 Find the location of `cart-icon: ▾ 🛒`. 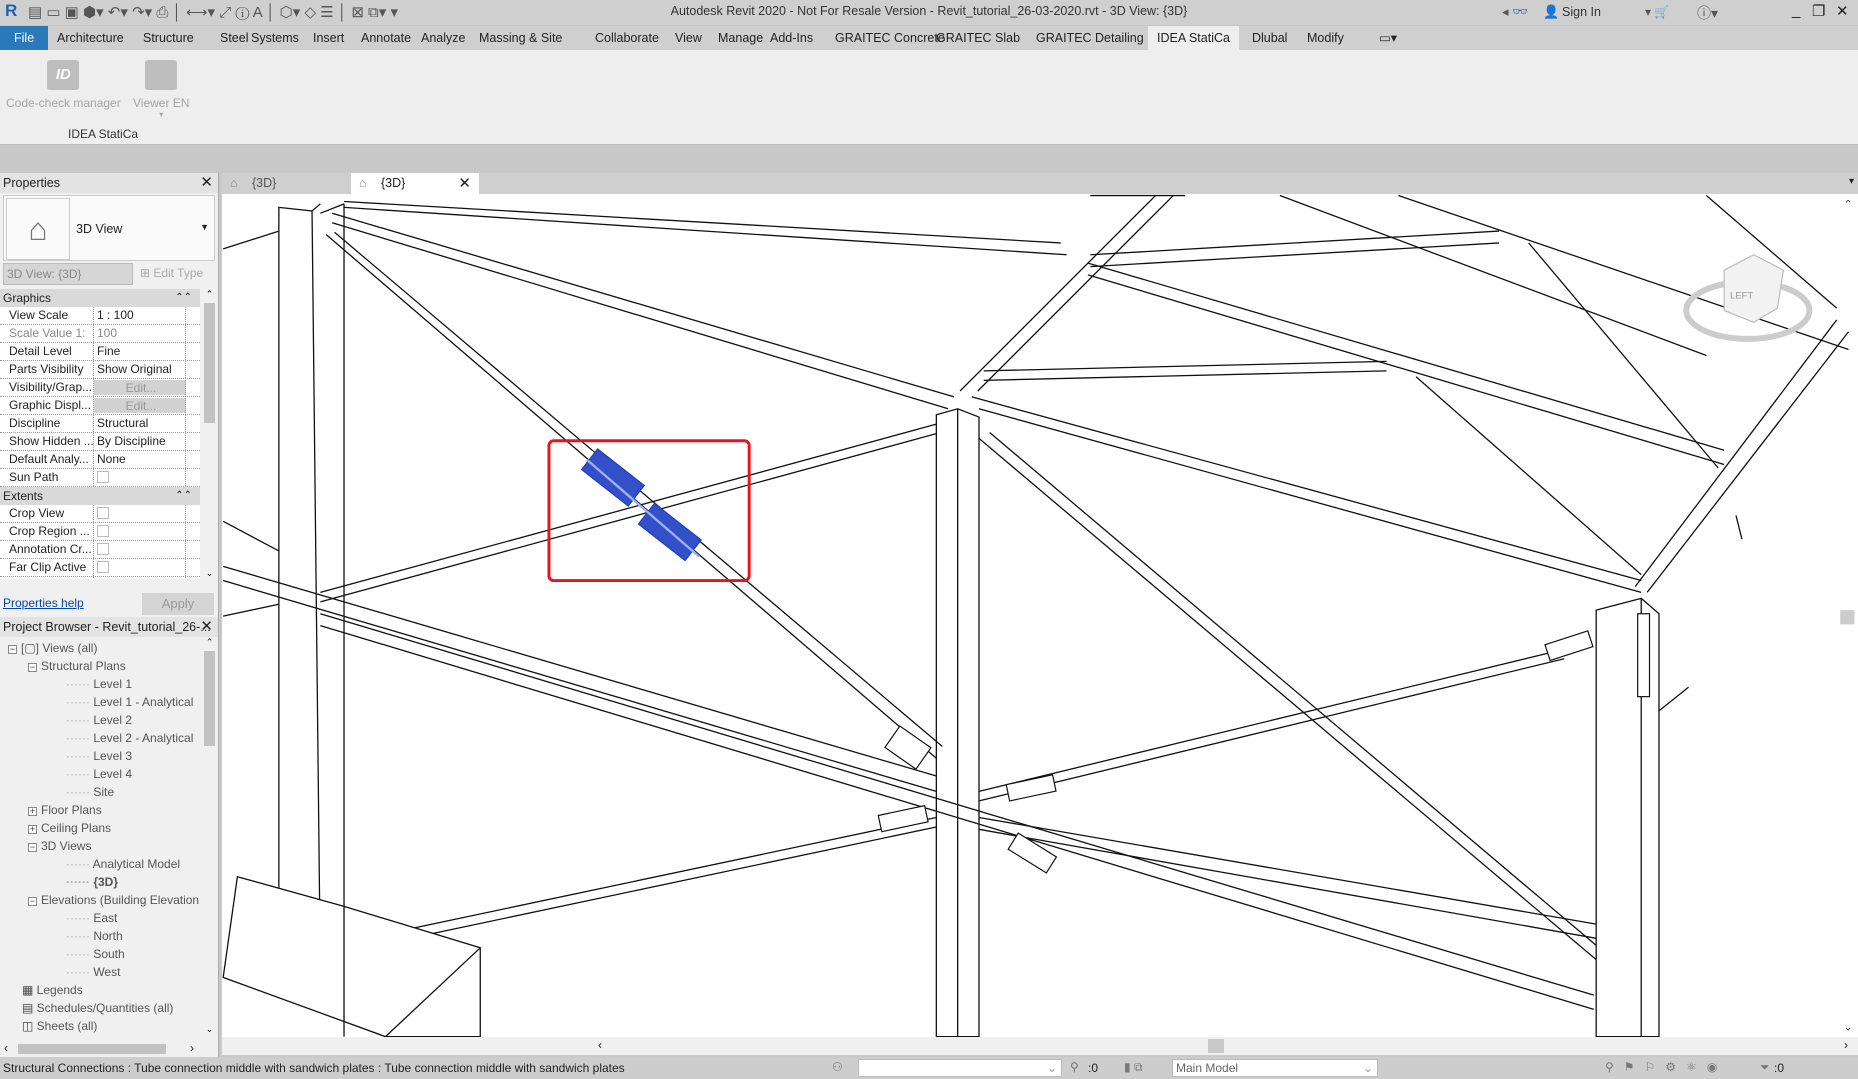

cart-icon: ▾ 🛒 is located at coordinates (1657, 12).